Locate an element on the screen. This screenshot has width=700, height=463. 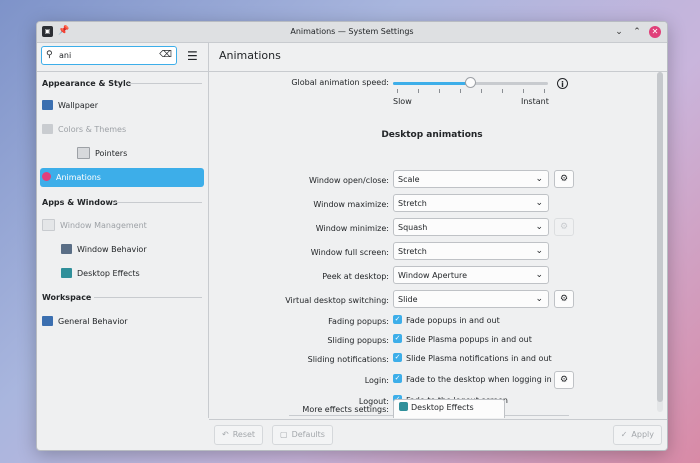
apply-button: ✓ Apply is located at coordinates (637, 435).